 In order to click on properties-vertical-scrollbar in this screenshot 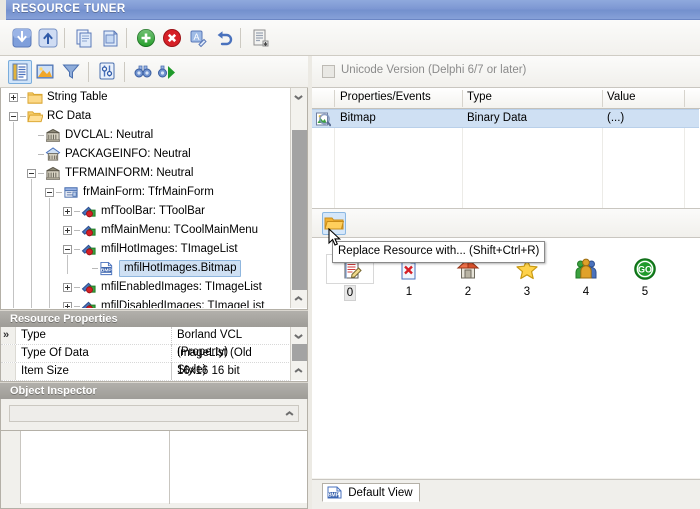, I will do `click(298, 353)`.